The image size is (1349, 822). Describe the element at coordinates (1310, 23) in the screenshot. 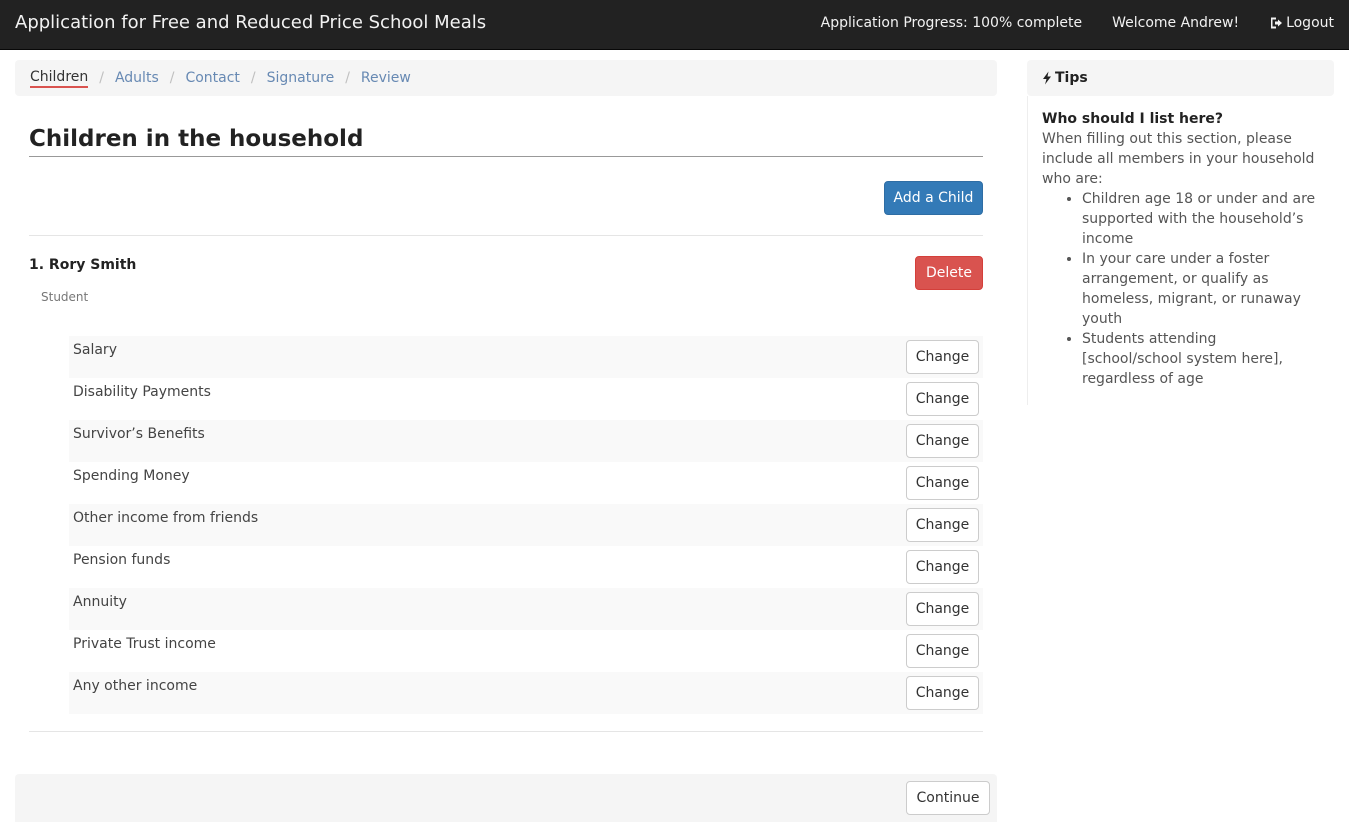

I see `logout-label: Logout` at that location.